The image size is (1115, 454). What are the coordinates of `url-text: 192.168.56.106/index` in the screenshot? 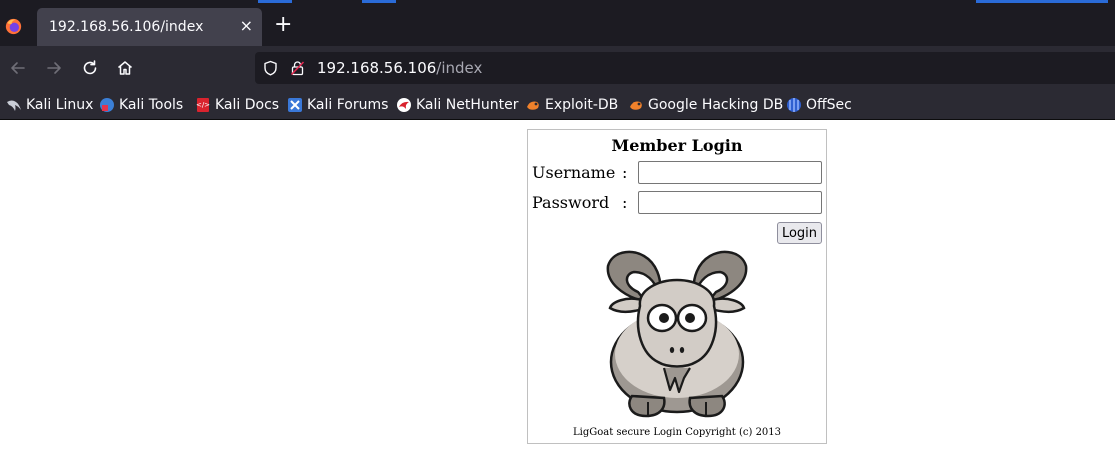 It's located at (399, 68).